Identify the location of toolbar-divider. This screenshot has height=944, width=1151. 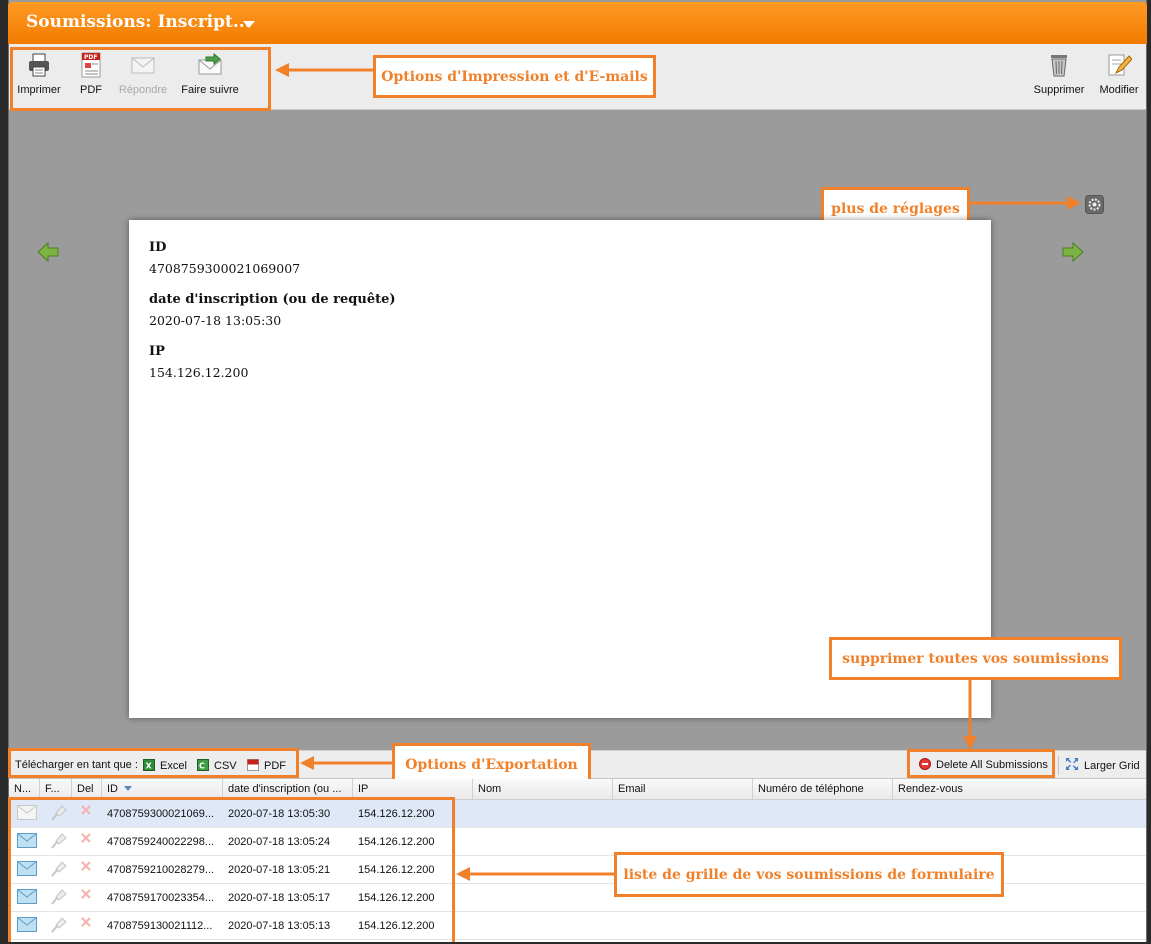
(1058, 765).